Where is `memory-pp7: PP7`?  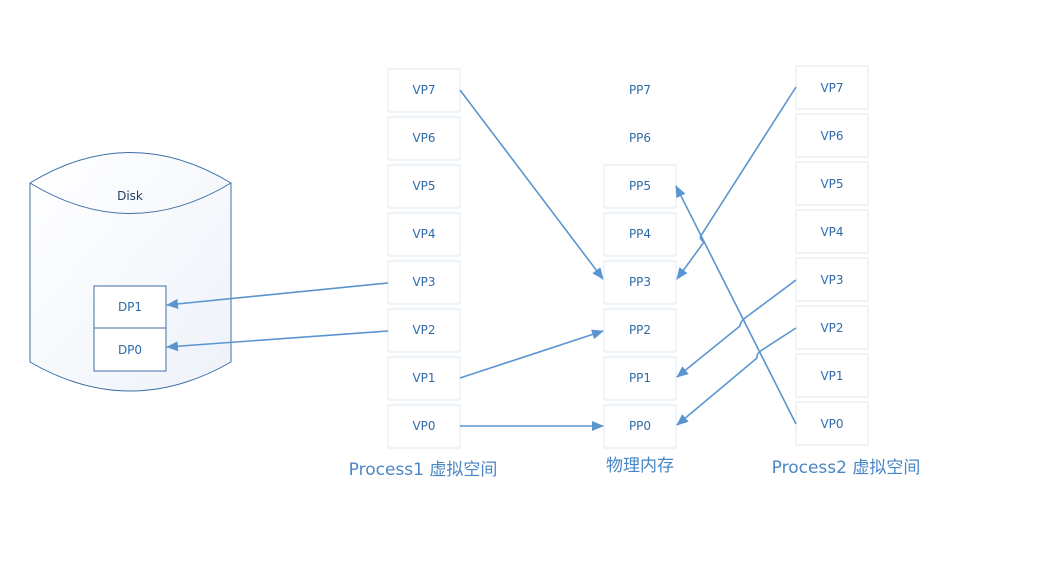
memory-pp7: PP7 is located at coordinates (640, 90).